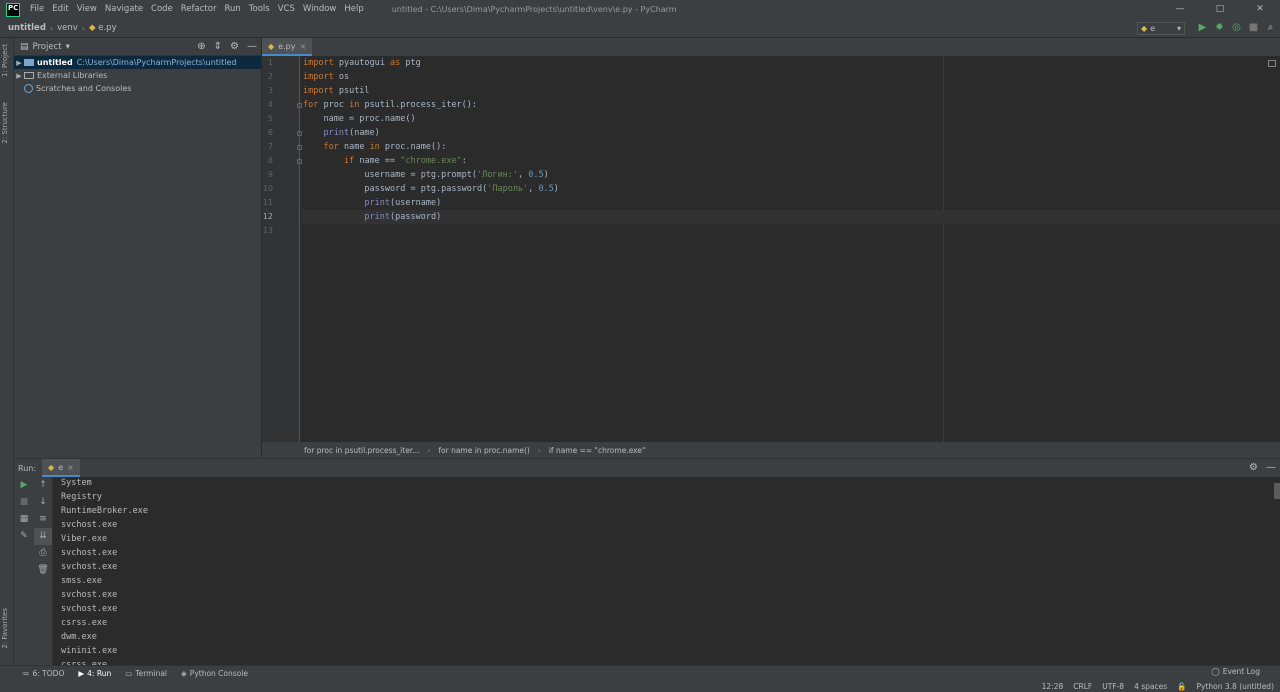 This screenshot has width=1280, height=692. I want to click on file-encoding: UTF-8, so click(1113, 686).